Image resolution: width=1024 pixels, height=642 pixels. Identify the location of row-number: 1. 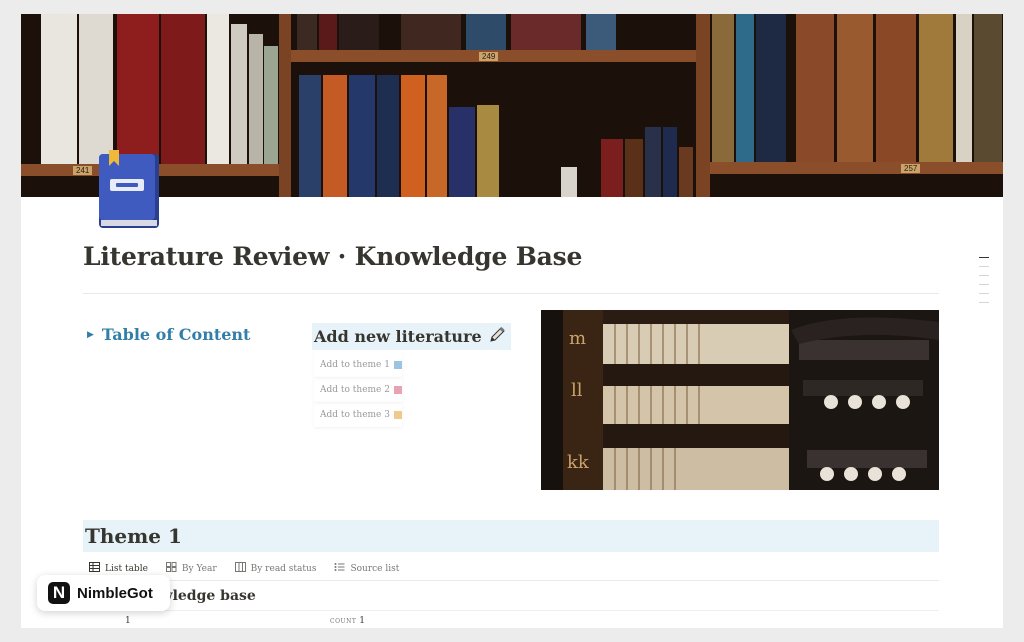
(128, 621).